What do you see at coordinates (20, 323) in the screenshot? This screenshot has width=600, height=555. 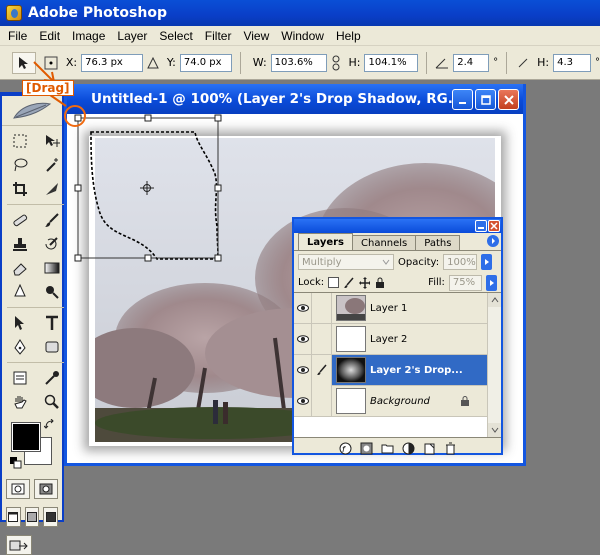 I see `path-selection-tool` at bounding box center [20, 323].